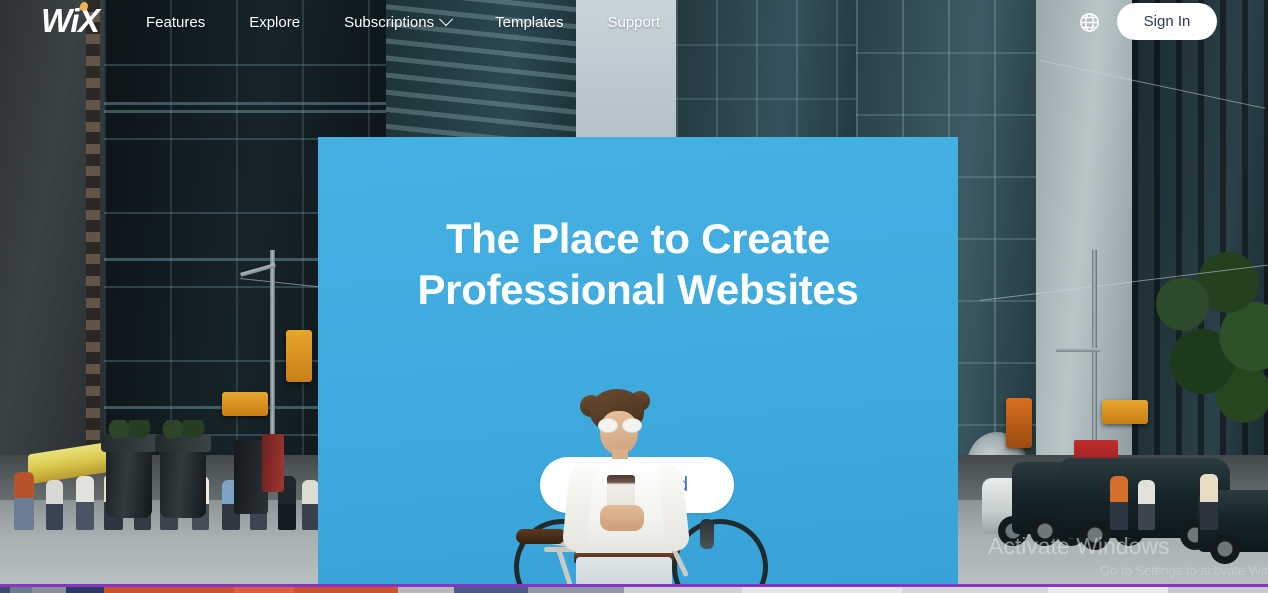 The width and height of the screenshot is (1268, 593). What do you see at coordinates (638, 264) in the screenshot?
I see `page-title: The Place to Create Professional Websites` at bounding box center [638, 264].